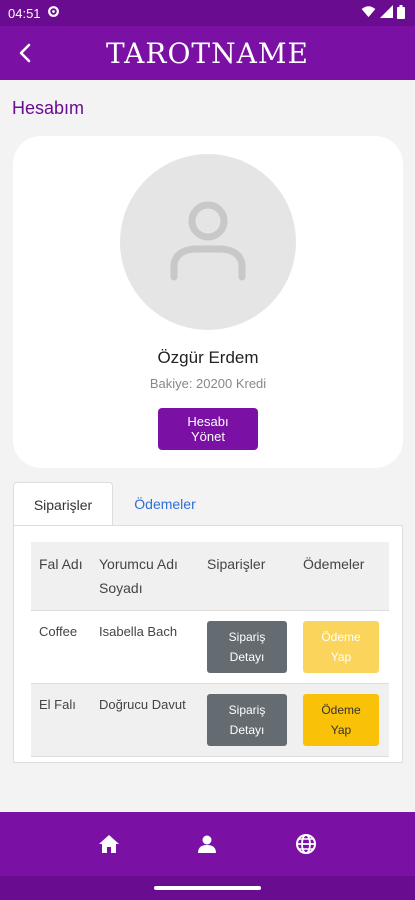 The height and width of the screenshot is (900, 415). Describe the element at coordinates (207, 13) in the screenshot. I see `status-bar: 04:51` at that location.